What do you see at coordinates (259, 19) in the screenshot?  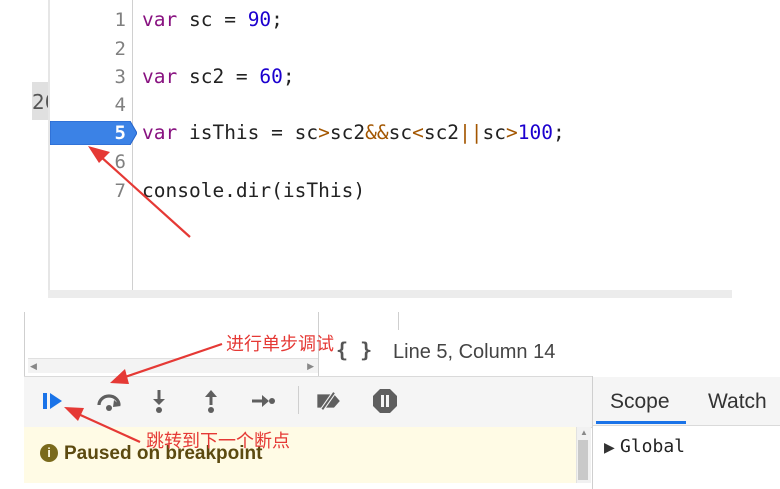 I see `code-token: 90` at bounding box center [259, 19].